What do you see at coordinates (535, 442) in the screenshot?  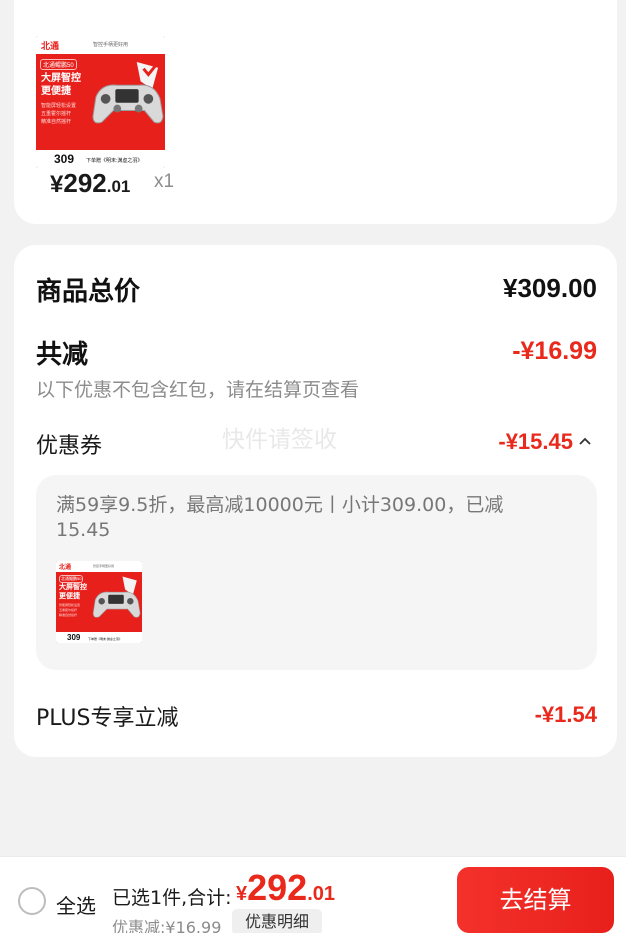 I see `coupon-value: -¥15.45` at bounding box center [535, 442].